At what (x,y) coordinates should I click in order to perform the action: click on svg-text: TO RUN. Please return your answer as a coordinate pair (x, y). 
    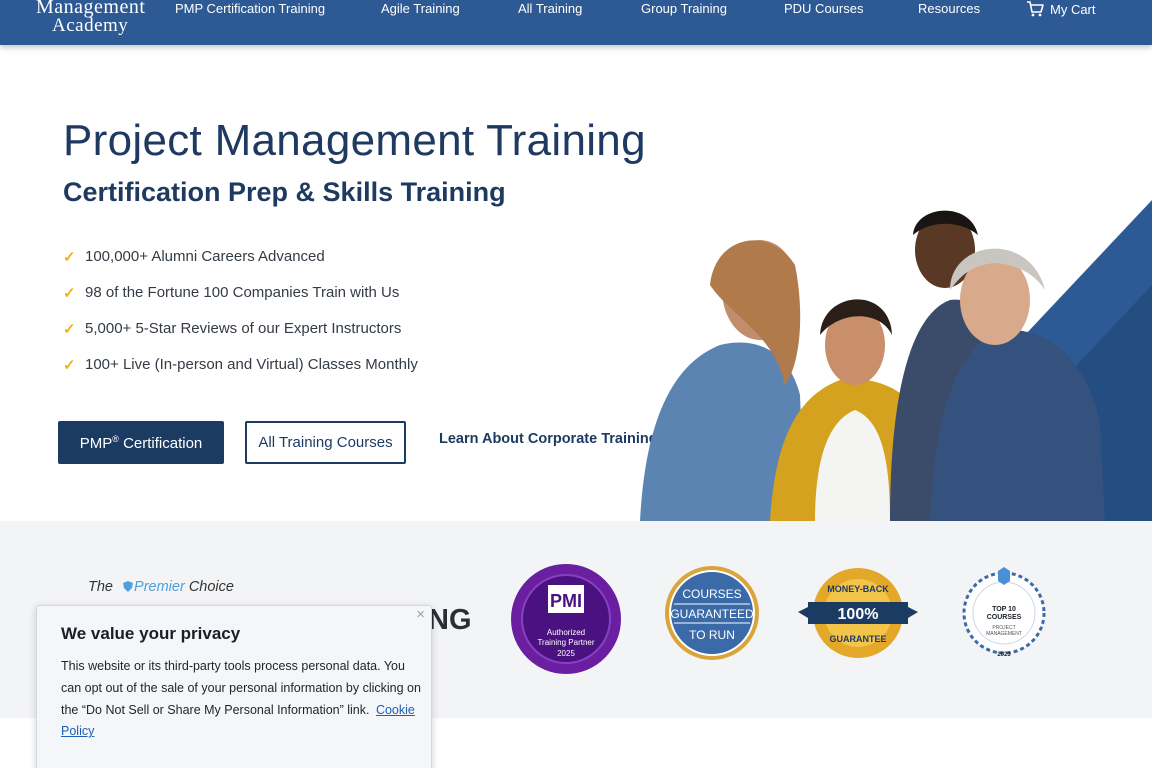
    Looking at the image, I should click on (712, 635).